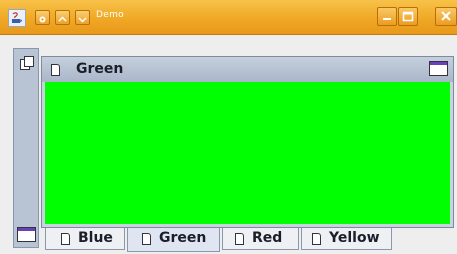  I want to click on tab-label: Blue, so click(95, 238).